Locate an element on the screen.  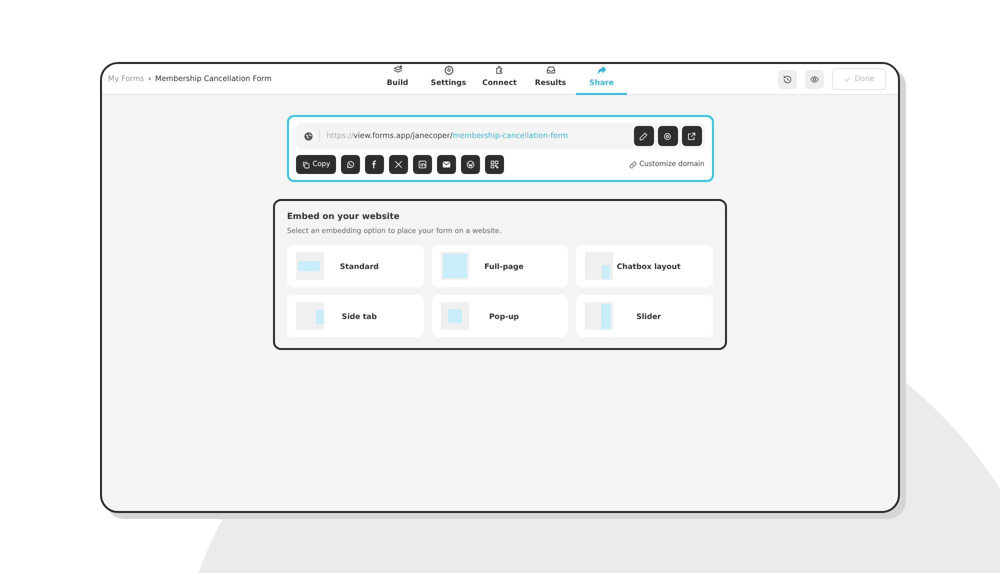
linkedin-share-button is located at coordinates (422, 164).